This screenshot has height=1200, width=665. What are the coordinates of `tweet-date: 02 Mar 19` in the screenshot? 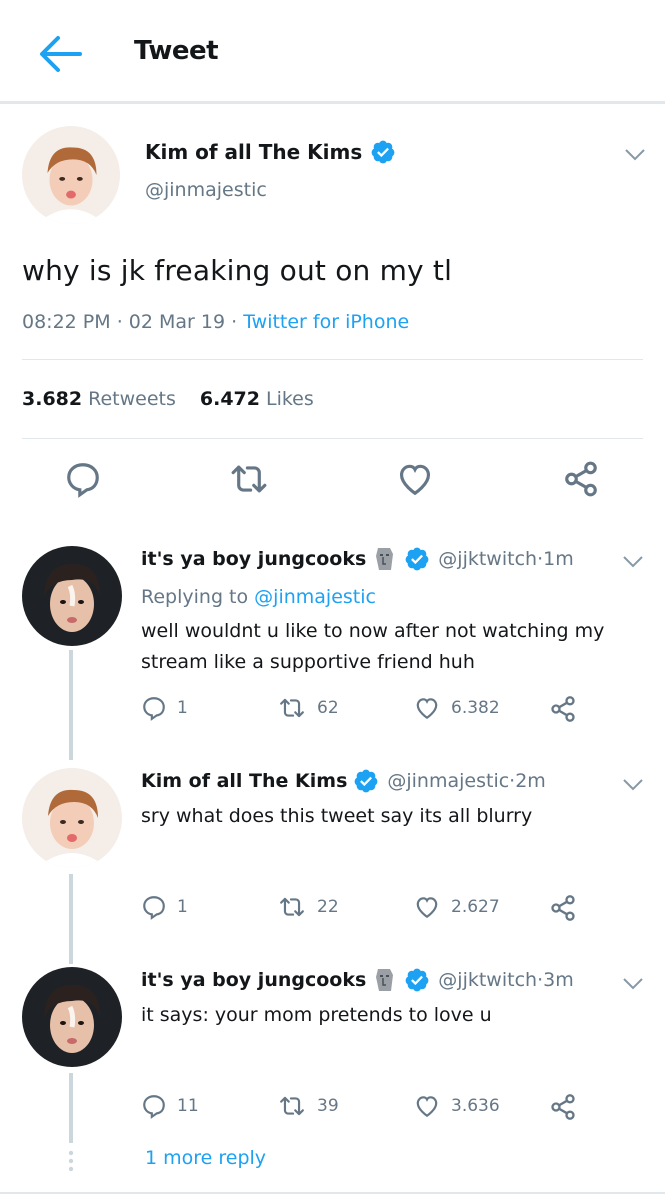 It's located at (177, 322).